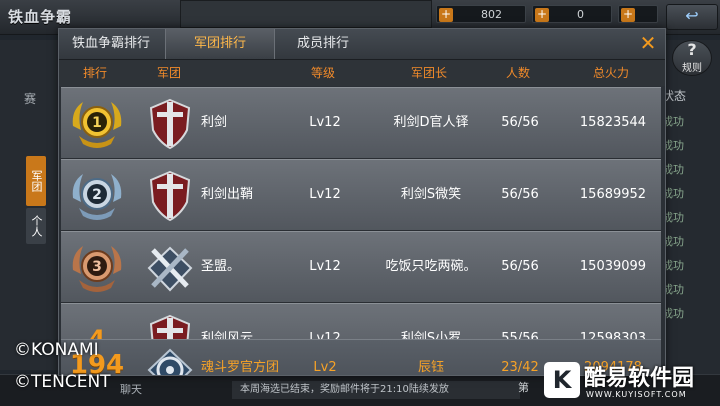 The width and height of the screenshot is (720, 406). What do you see at coordinates (111, 44) in the screenshot?
I see `tab-iron-blood-ranking: 铁血争霸排行` at bounding box center [111, 44].